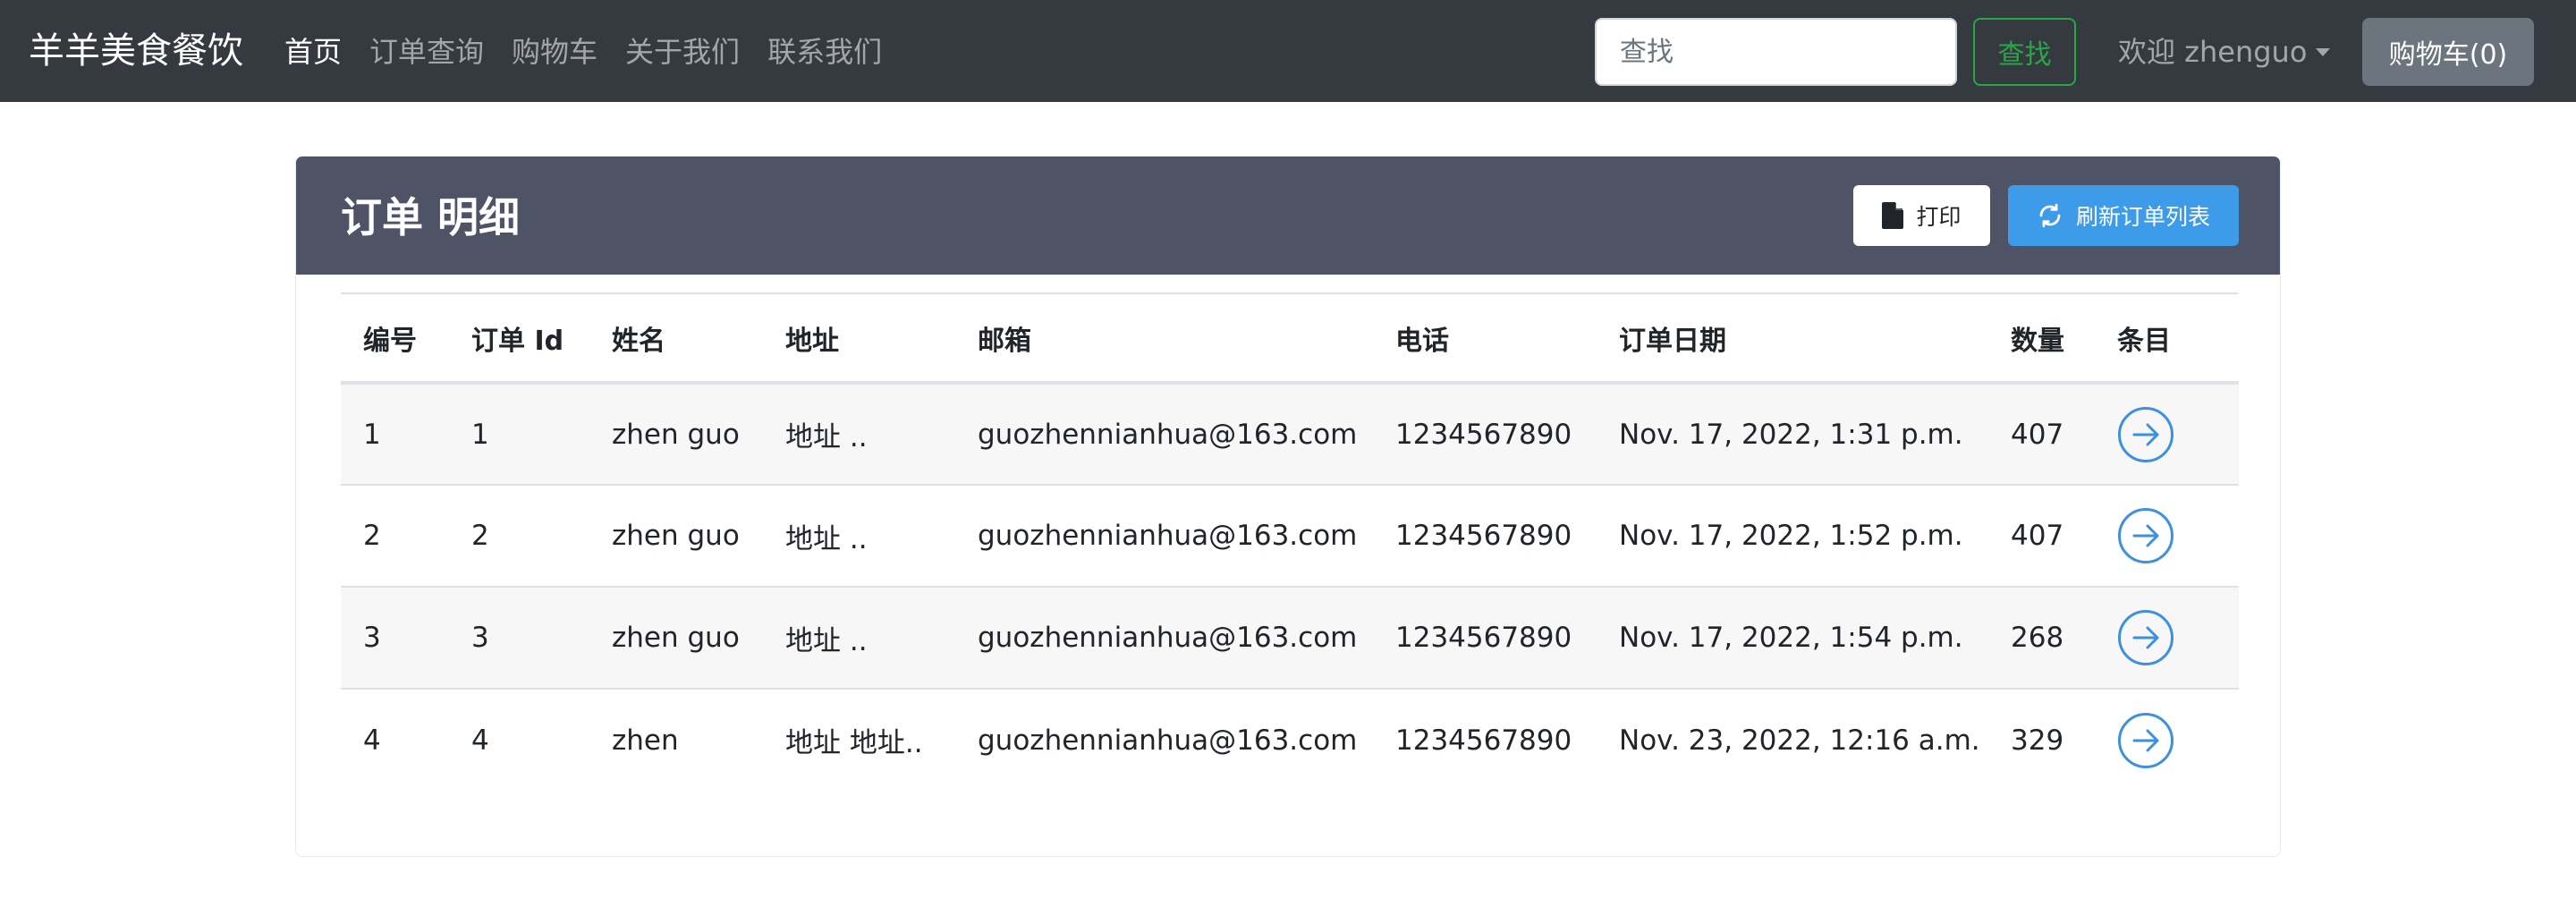 This screenshot has height=898, width=2576. I want to click on page-title: 订单 明细, so click(431, 217).